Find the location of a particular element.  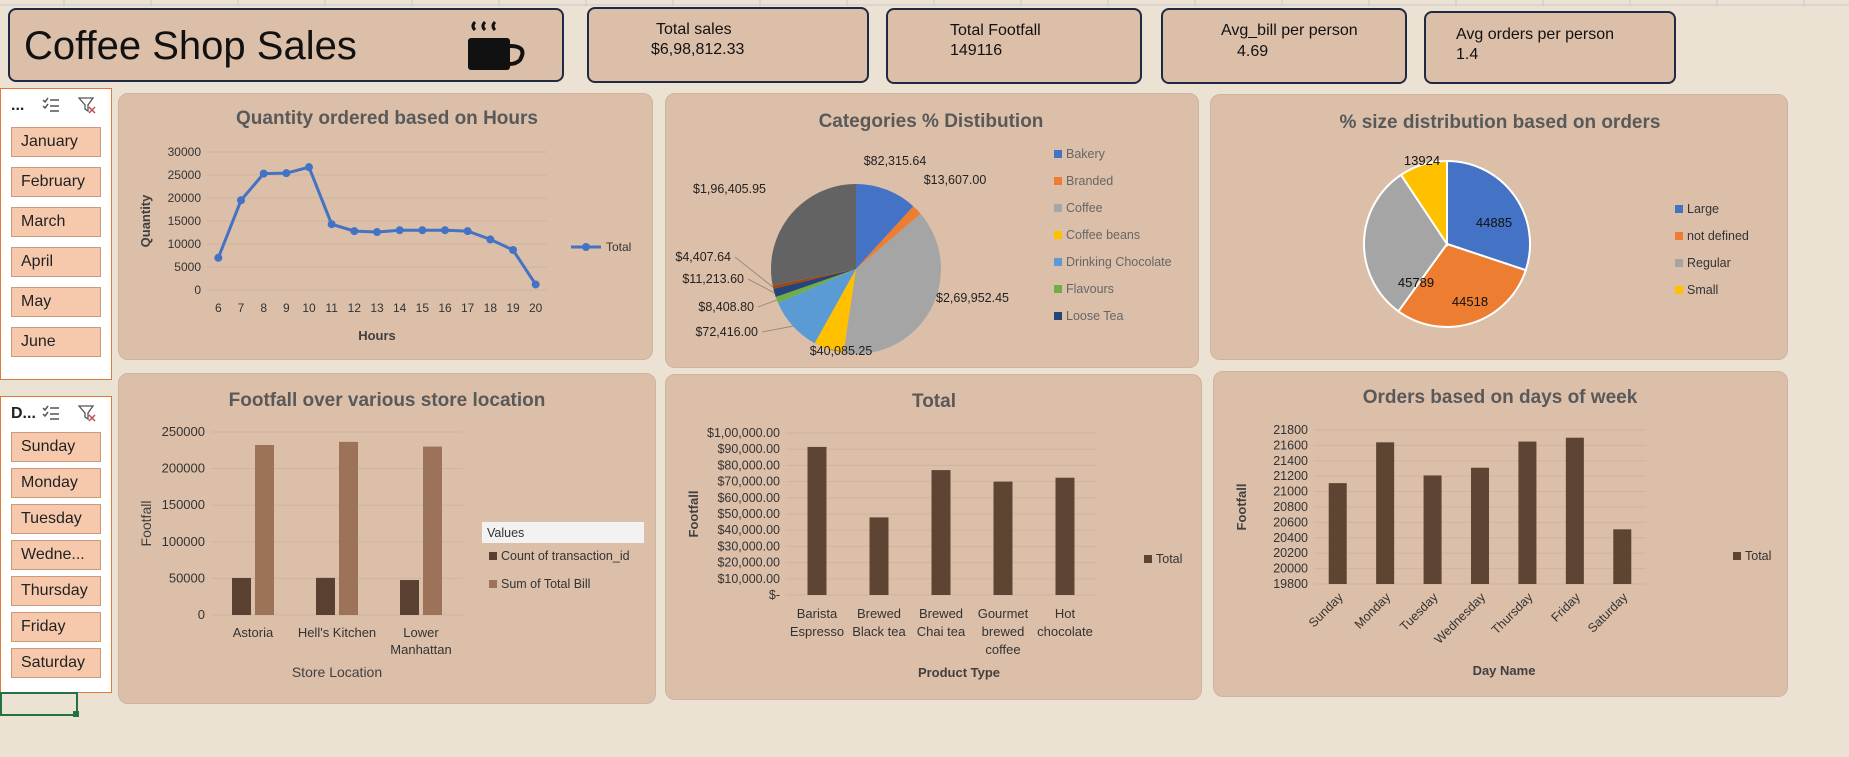

legend-label: not defined is located at coordinates (1718, 236).